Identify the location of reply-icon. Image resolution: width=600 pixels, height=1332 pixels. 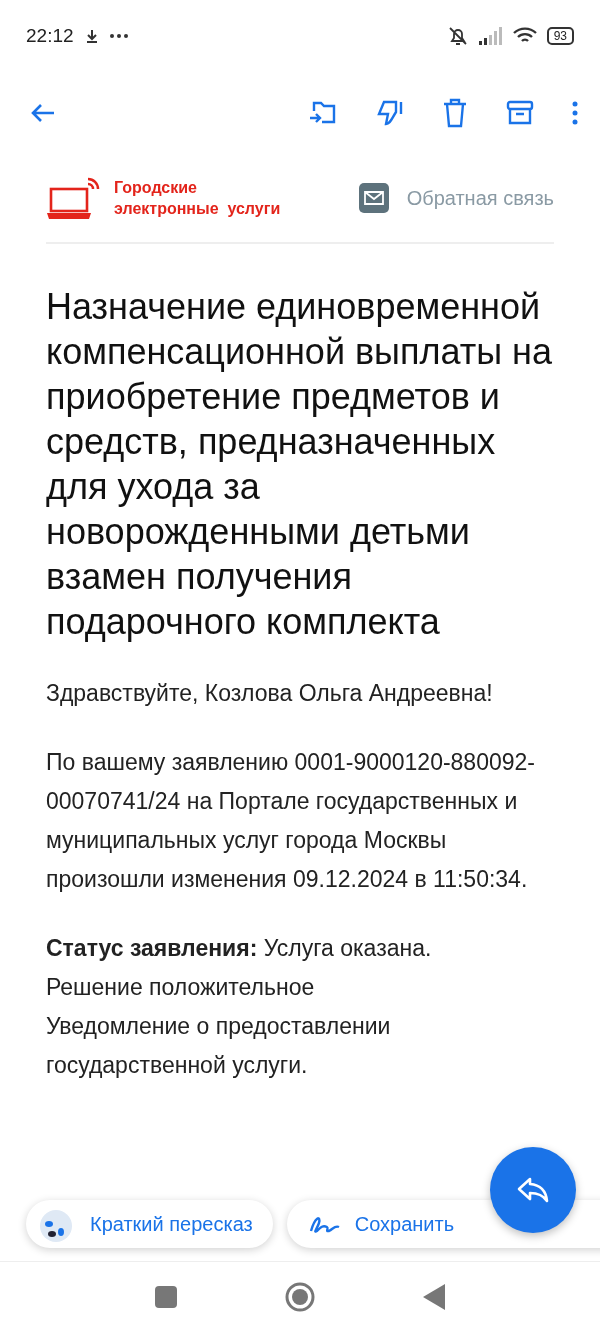
(533, 1190).